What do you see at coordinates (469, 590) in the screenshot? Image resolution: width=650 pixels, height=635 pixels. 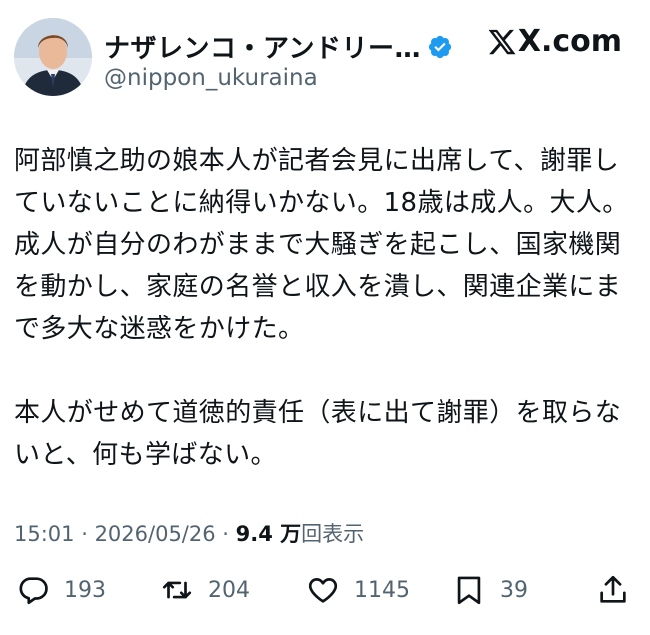 I see `bookmark-icon` at bounding box center [469, 590].